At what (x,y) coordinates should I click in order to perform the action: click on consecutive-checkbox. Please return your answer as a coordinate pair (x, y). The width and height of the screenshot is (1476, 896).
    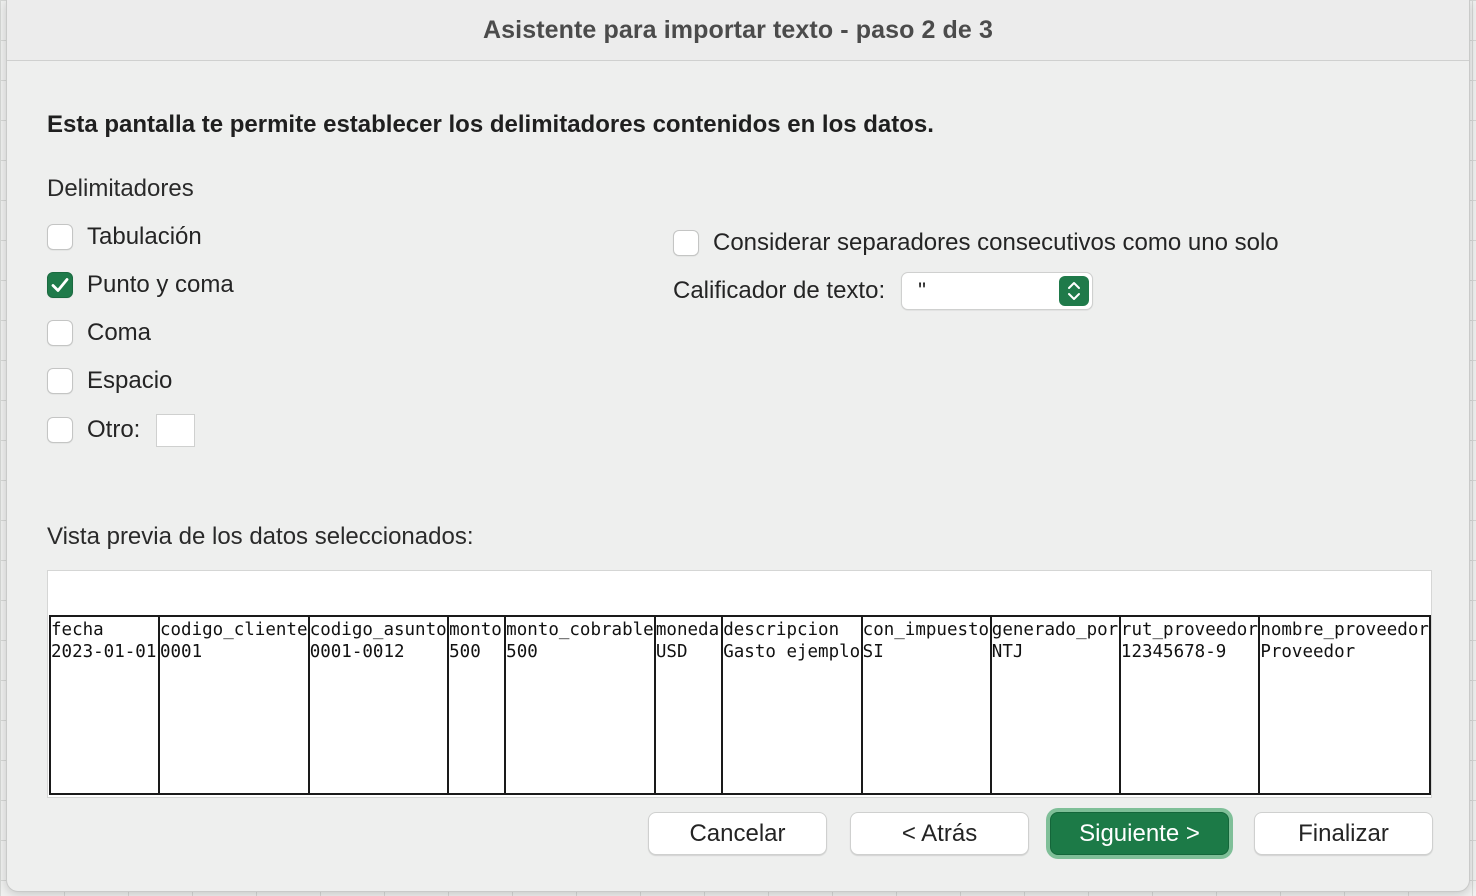
    Looking at the image, I should click on (686, 243).